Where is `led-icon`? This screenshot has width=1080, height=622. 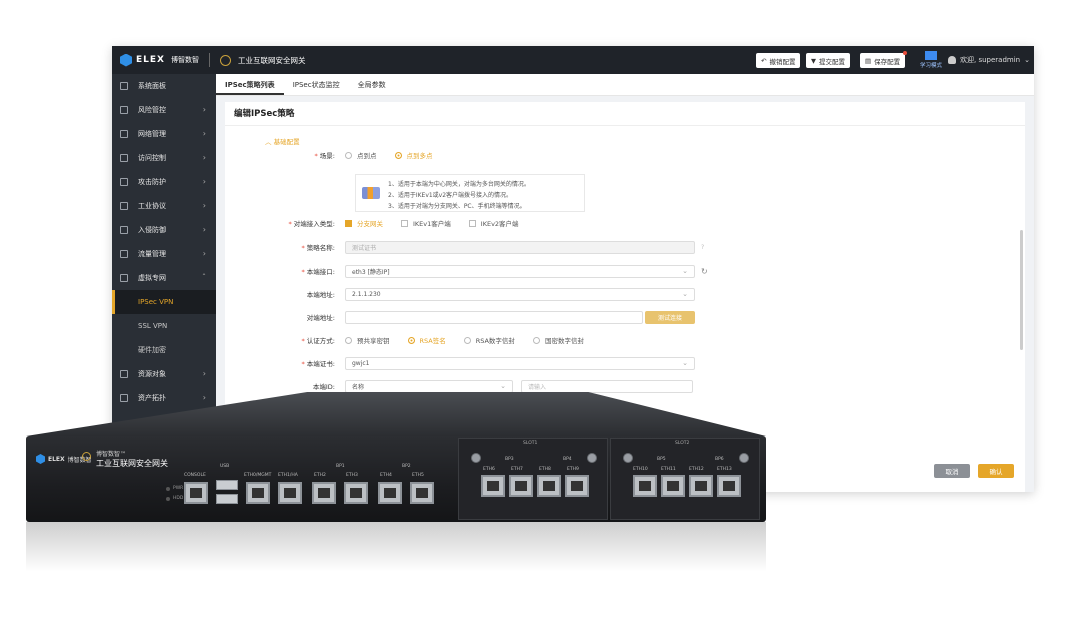 led-icon is located at coordinates (168, 498).